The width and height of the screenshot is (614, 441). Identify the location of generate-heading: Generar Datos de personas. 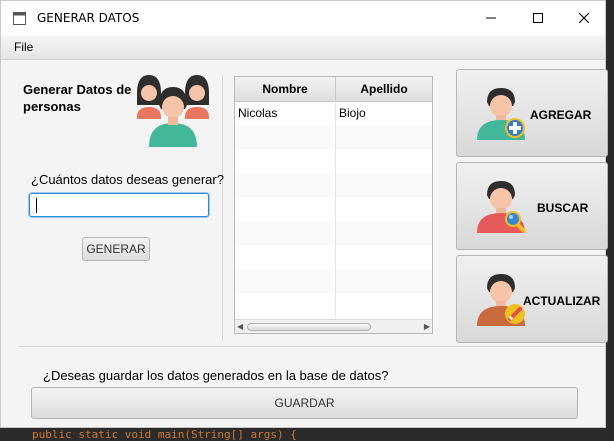
(77, 98).